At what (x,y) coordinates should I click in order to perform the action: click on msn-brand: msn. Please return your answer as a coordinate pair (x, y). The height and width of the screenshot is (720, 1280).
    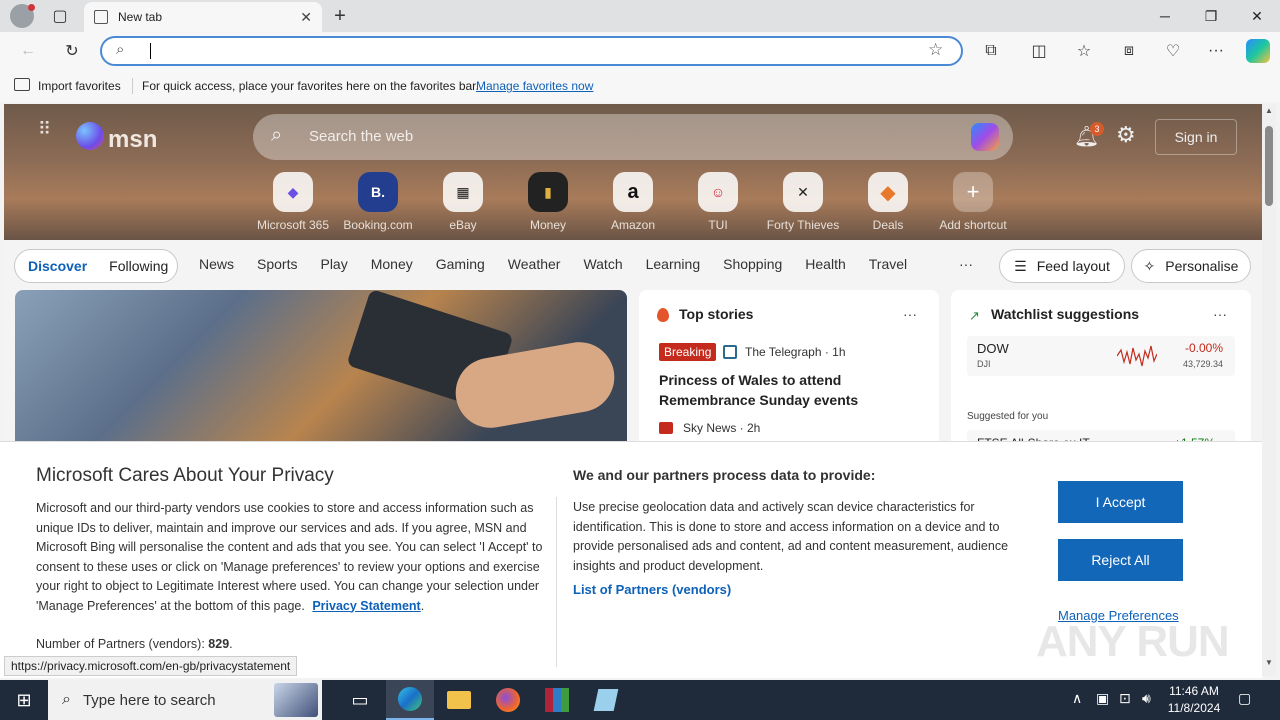
    Looking at the image, I should click on (132, 140).